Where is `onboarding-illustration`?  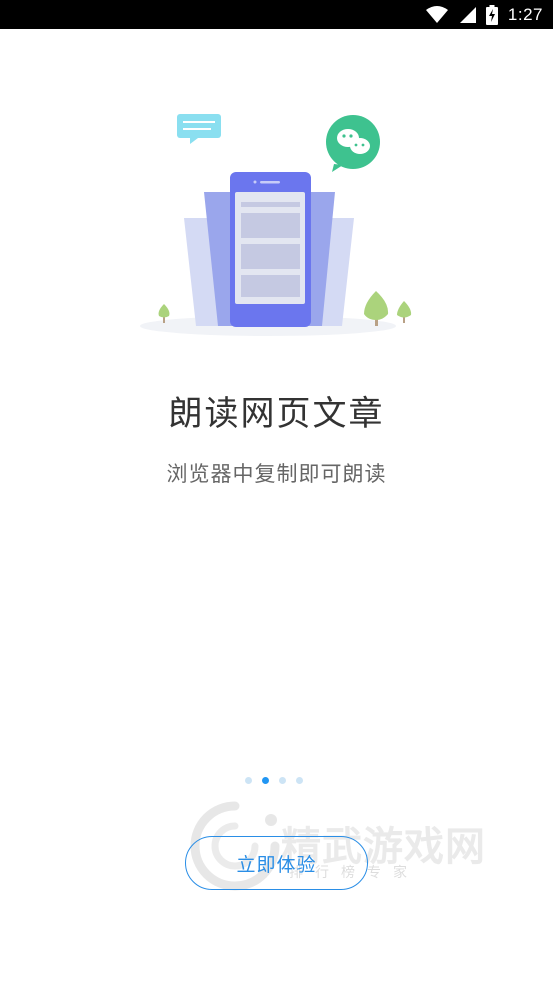
onboarding-illustration is located at coordinates (276, 225).